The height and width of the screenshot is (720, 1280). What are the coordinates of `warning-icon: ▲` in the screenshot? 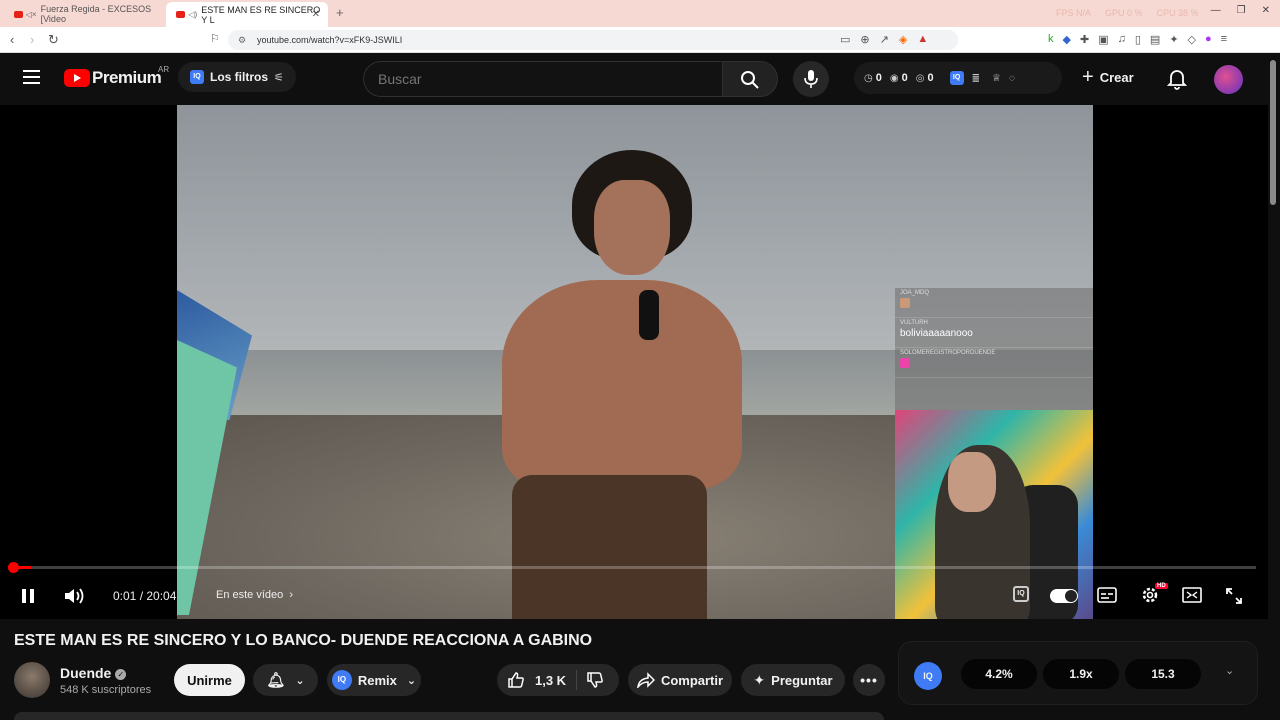 It's located at (922, 39).